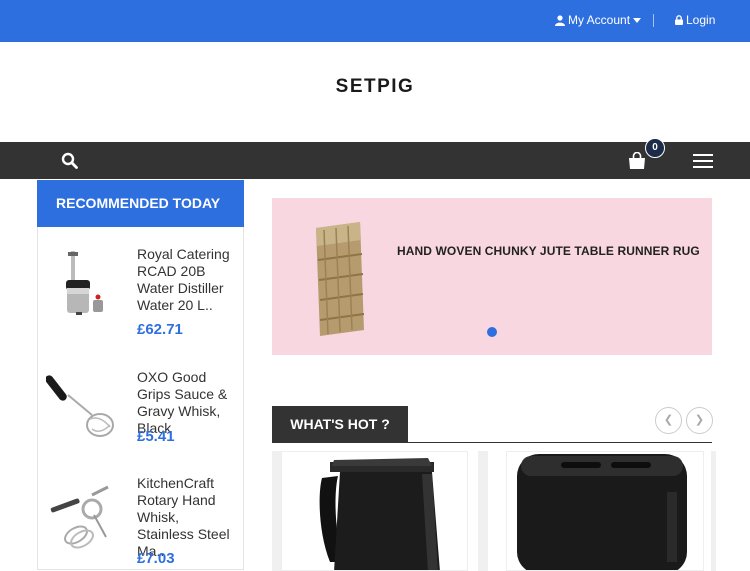 The image size is (750, 571). I want to click on top-bar: My Account Login, so click(375, 21).